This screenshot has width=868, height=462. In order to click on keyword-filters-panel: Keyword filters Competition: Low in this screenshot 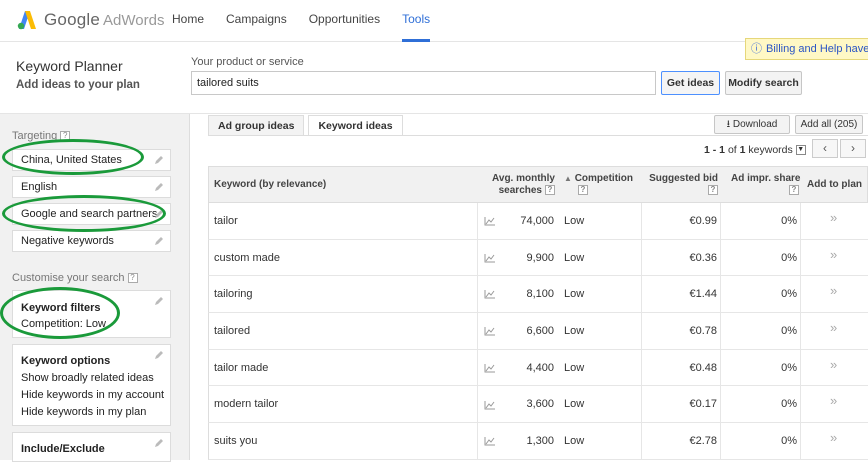, I will do `click(91, 314)`.